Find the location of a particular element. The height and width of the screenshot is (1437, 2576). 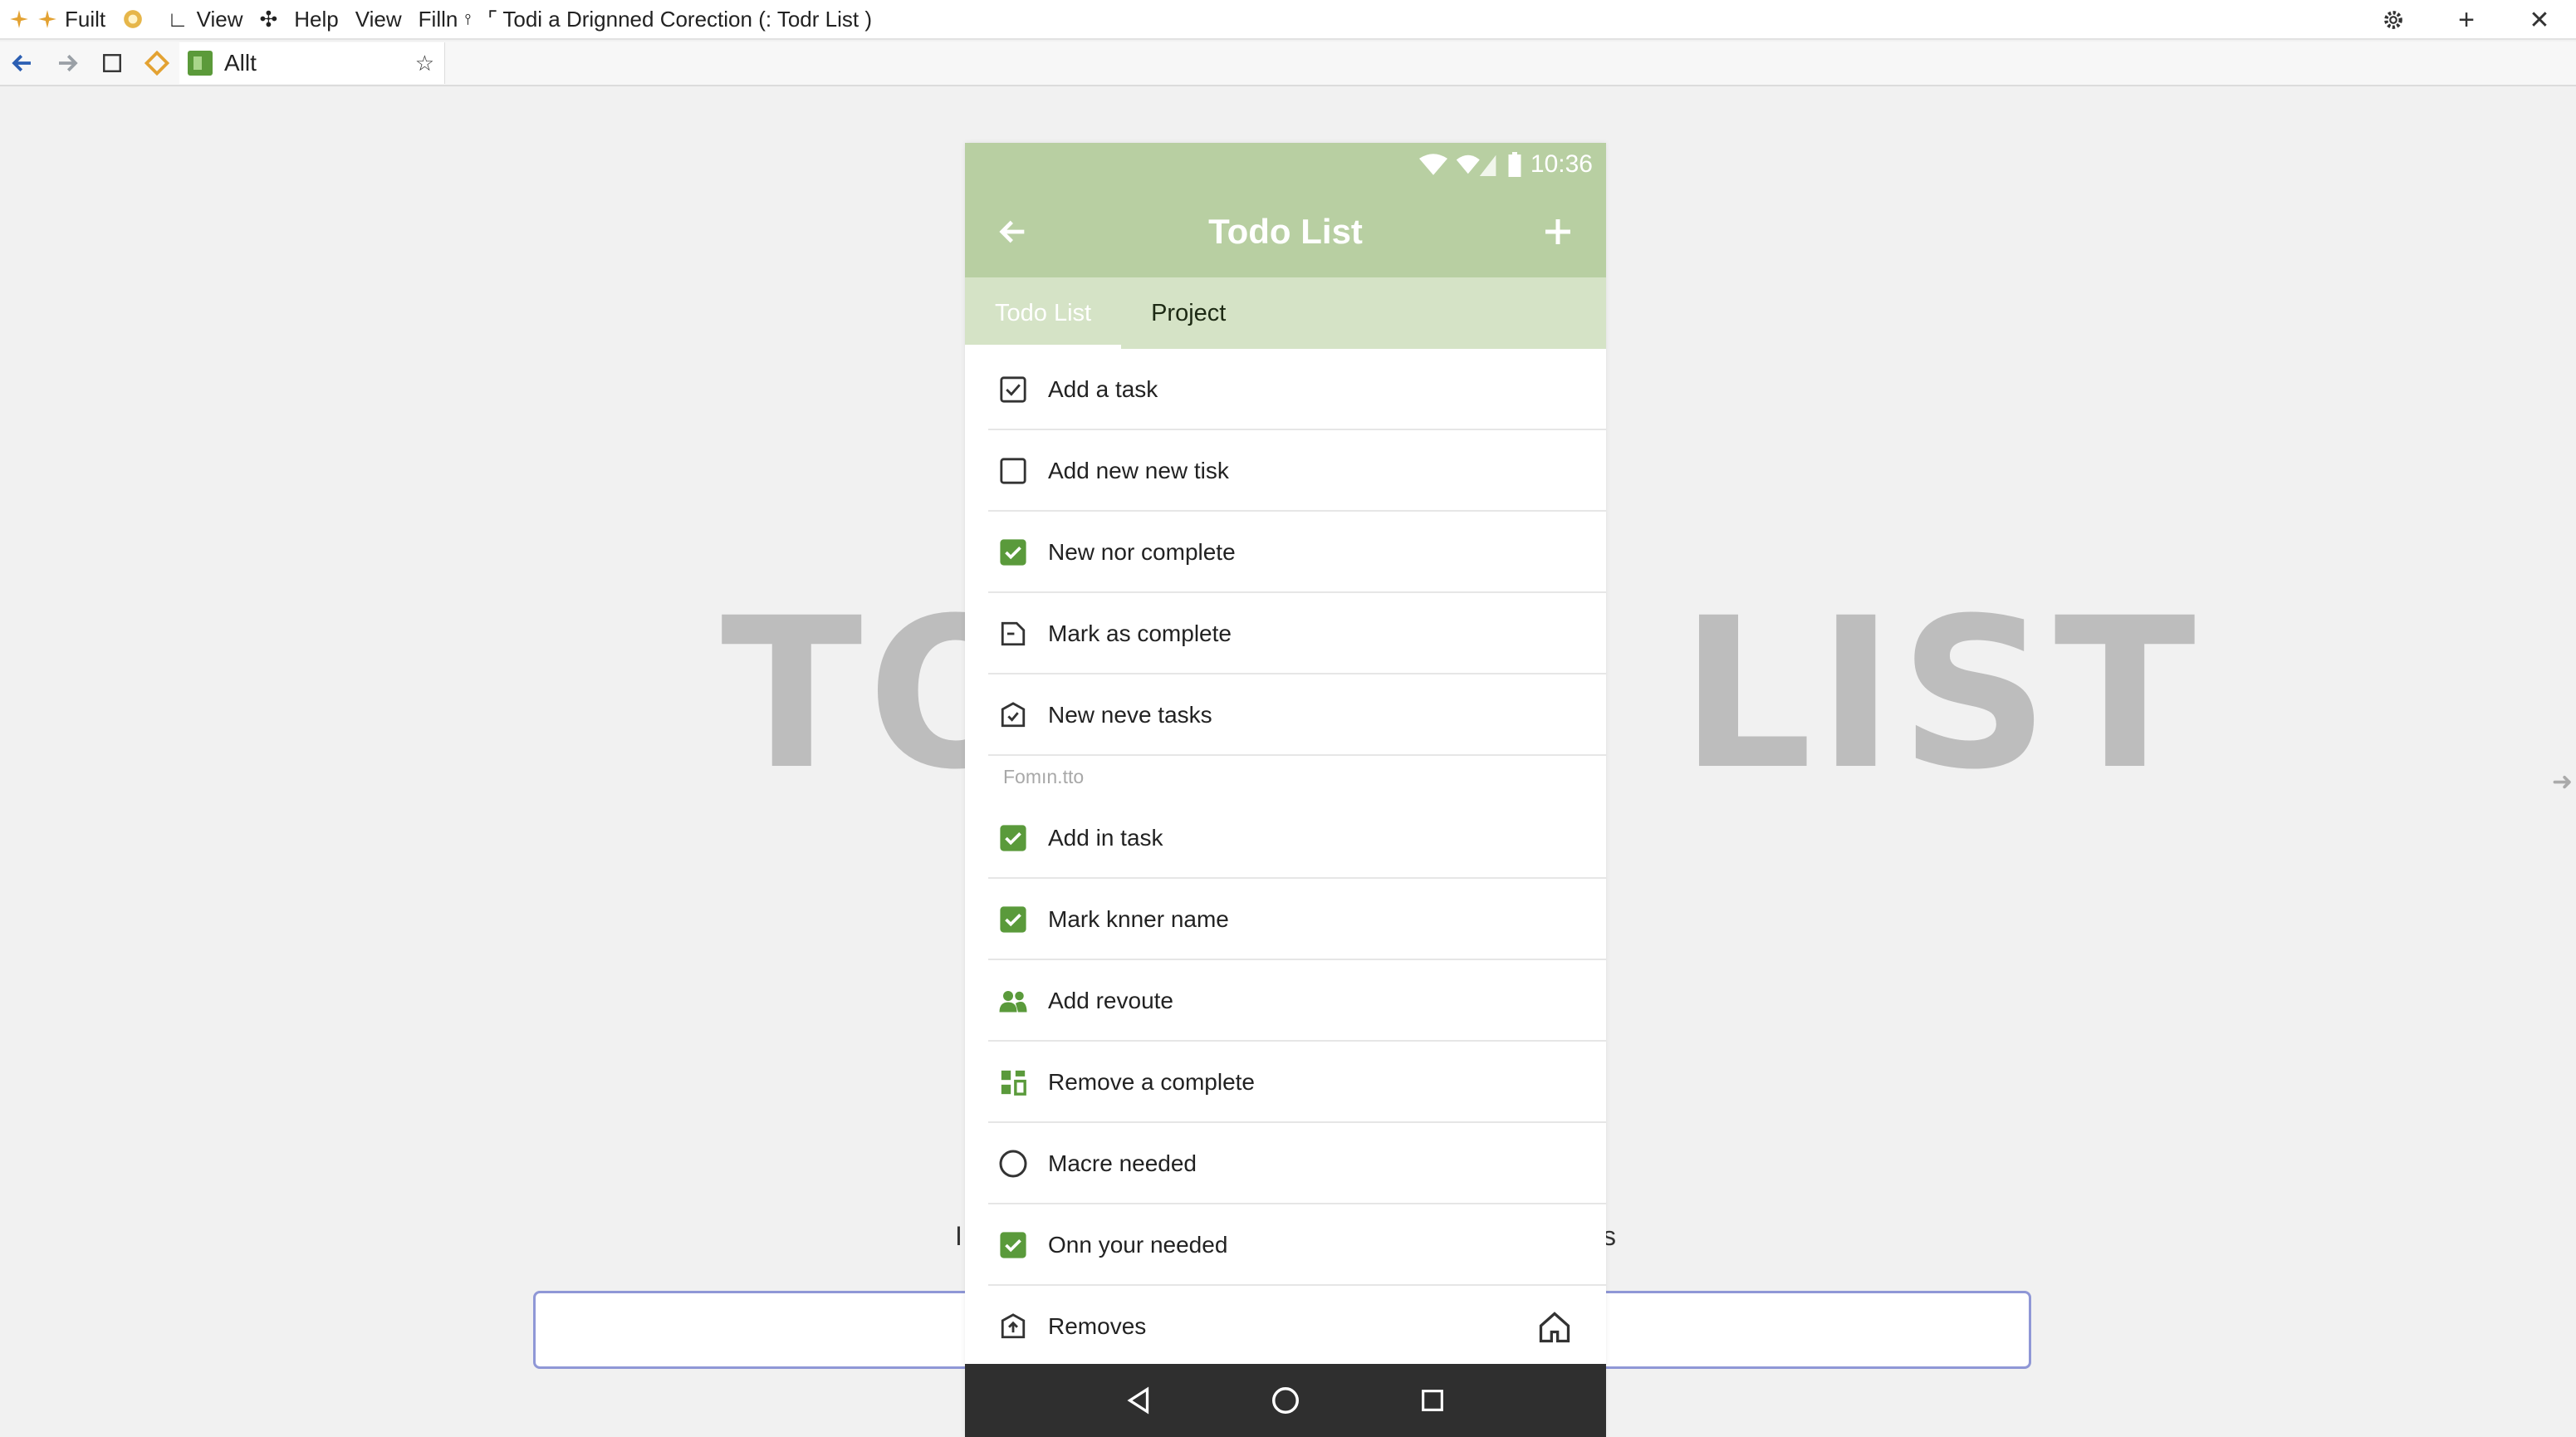

pin-icon: ✣ is located at coordinates (268, 19).